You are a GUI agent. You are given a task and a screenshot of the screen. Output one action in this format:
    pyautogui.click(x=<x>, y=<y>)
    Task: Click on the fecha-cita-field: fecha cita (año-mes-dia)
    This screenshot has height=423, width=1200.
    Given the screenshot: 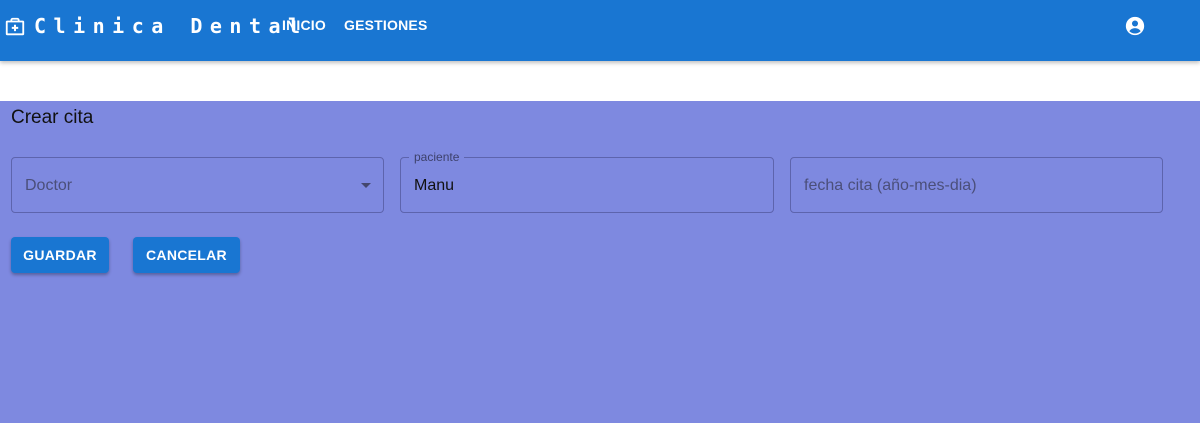 What is the action you would take?
    pyautogui.click(x=976, y=185)
    